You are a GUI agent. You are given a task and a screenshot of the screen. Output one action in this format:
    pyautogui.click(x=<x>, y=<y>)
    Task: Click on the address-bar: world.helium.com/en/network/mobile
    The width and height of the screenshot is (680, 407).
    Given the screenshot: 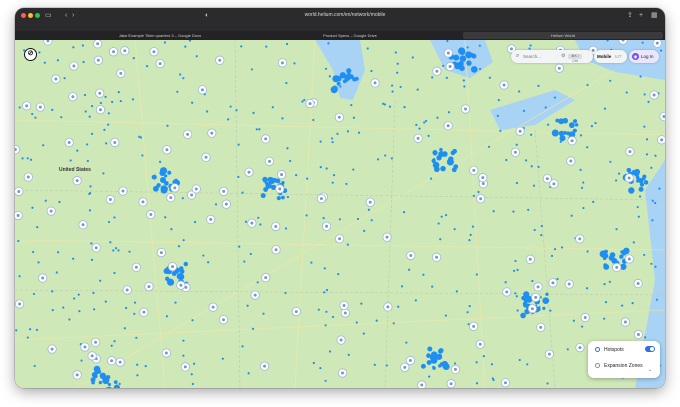 What is the action you would take?
    pyautogui.click(x=345, y=15)
    